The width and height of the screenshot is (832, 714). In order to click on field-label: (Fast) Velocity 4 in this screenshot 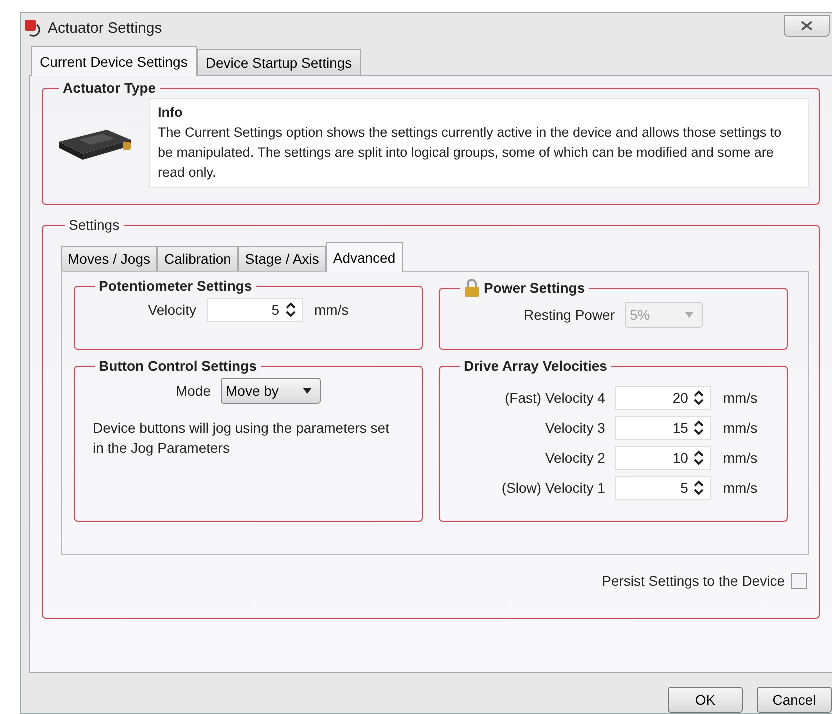, I will do `click(555, 398)`.